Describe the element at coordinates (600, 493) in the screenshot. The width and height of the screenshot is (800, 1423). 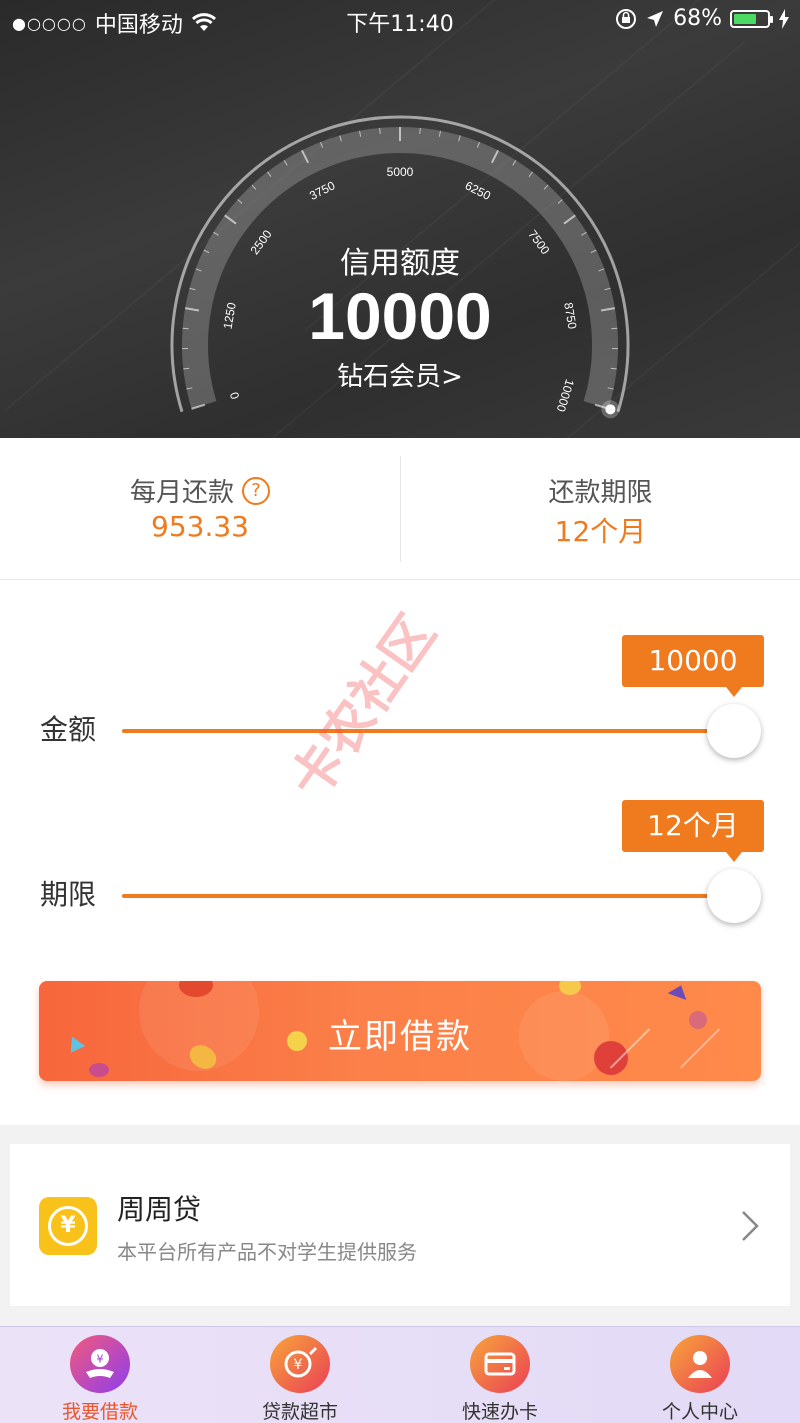
I see `repayment-term-label: 还款期限` at that location.